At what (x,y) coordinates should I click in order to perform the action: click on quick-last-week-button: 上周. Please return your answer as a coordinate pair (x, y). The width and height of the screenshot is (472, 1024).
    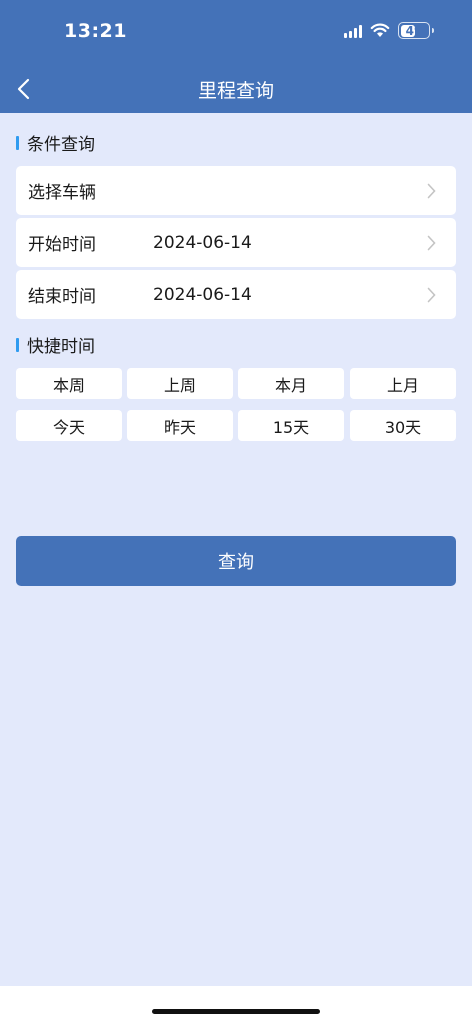
    Looking at the image, I should click on (180, 383).